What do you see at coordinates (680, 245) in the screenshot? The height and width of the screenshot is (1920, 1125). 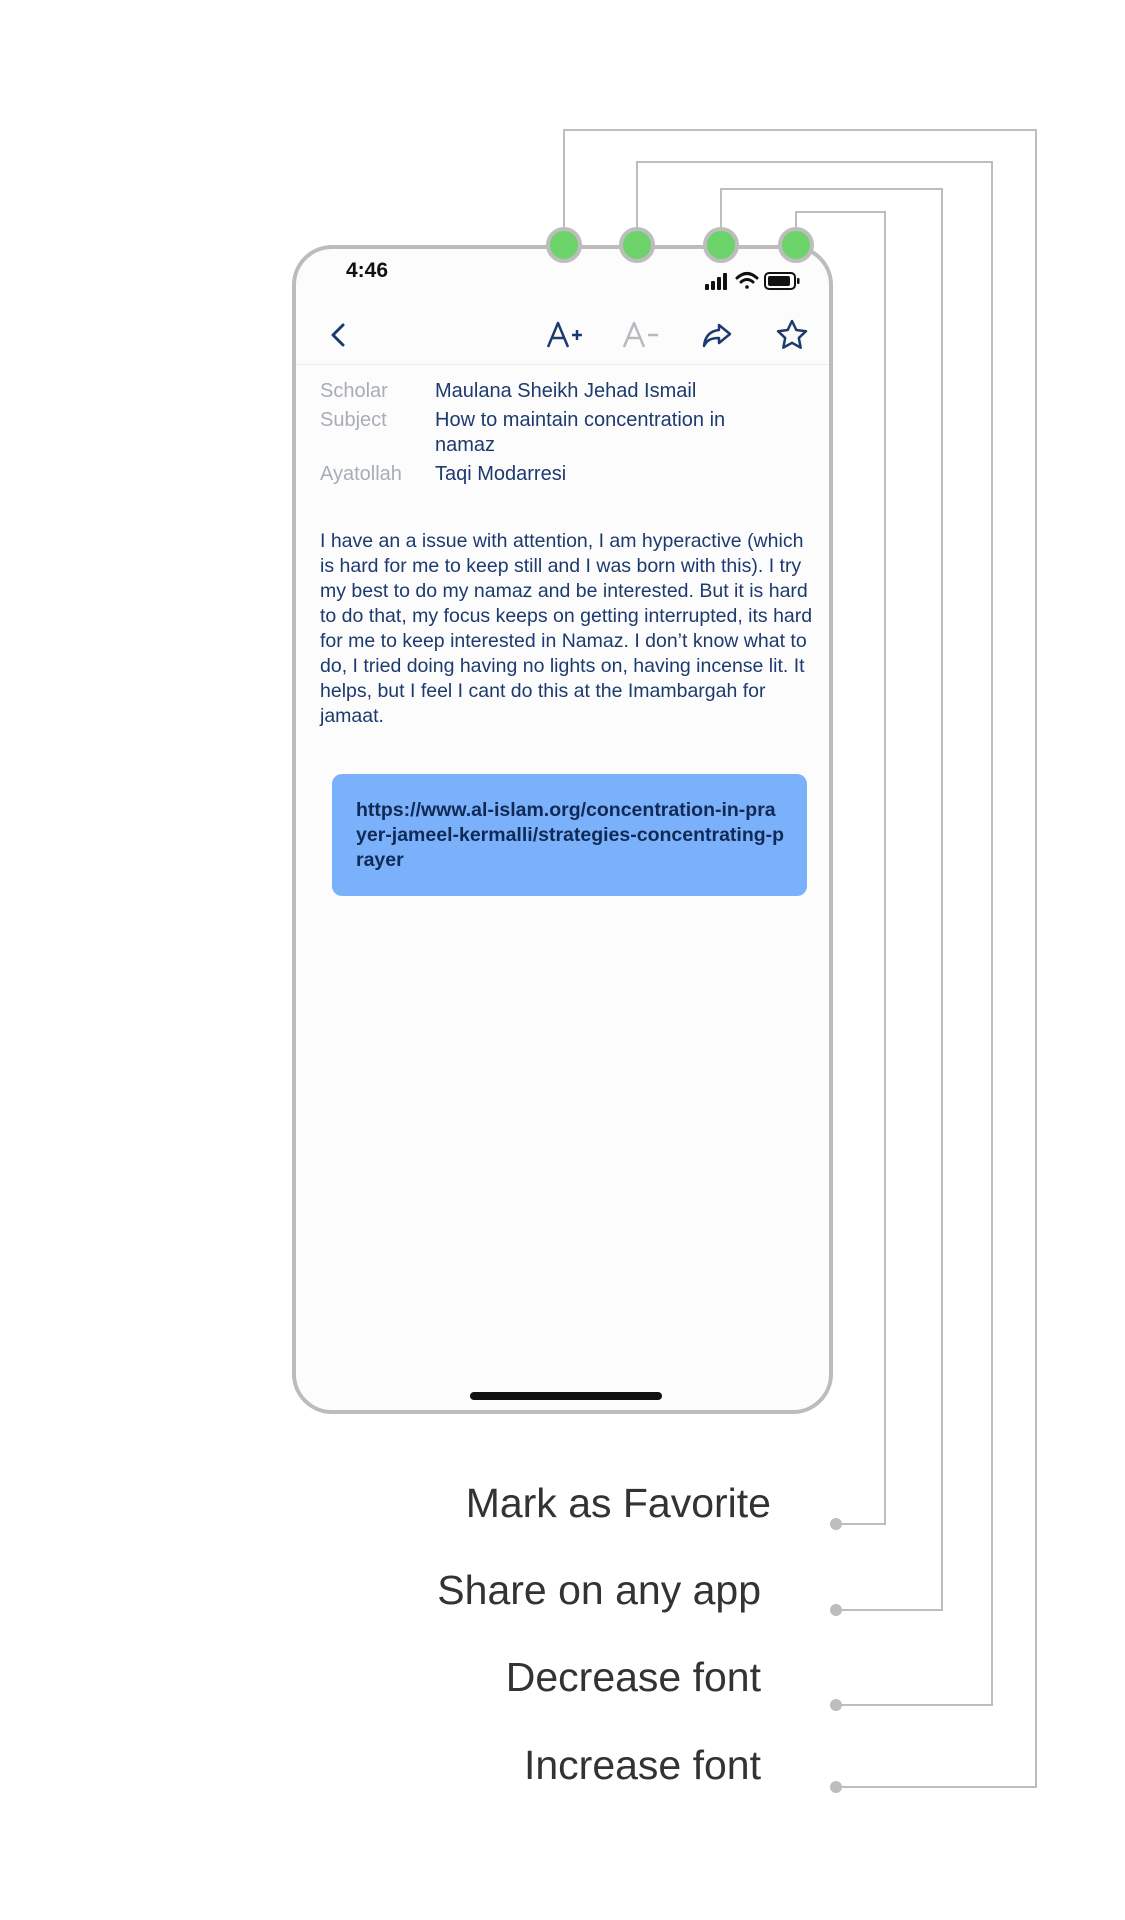 I see `annotation-markers` at bounding box center [680, 245].